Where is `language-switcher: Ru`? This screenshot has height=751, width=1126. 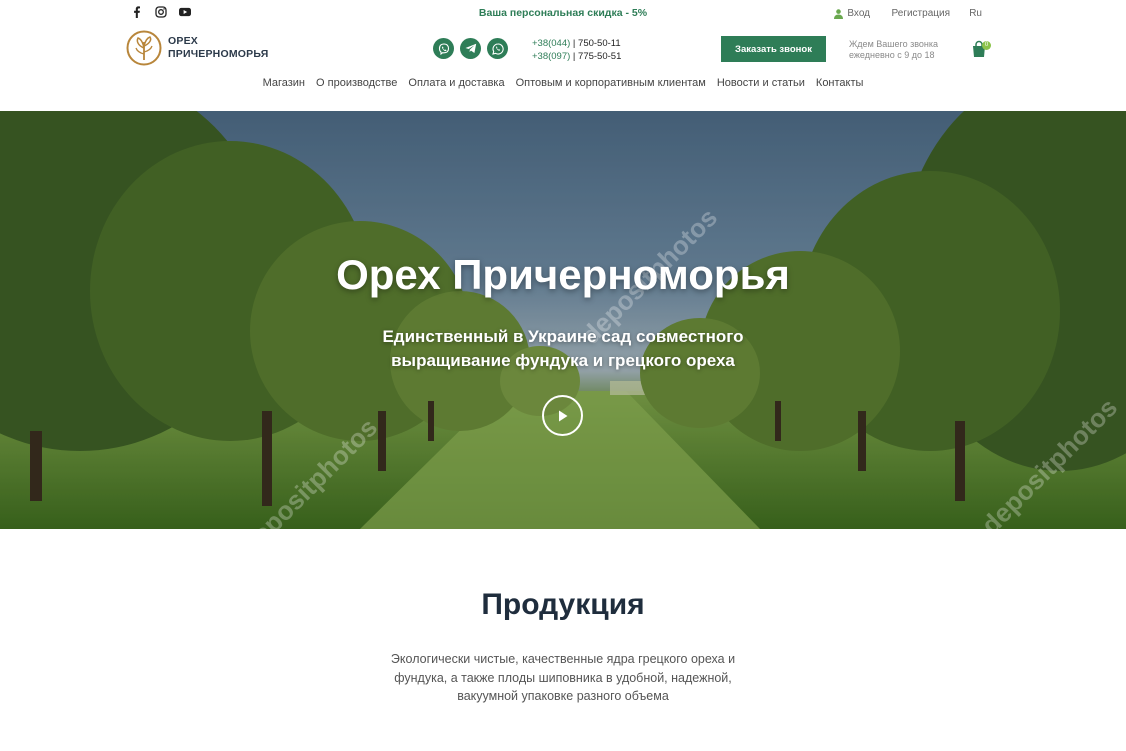 language-switcher: Ru is located at coordinates (975, 13).